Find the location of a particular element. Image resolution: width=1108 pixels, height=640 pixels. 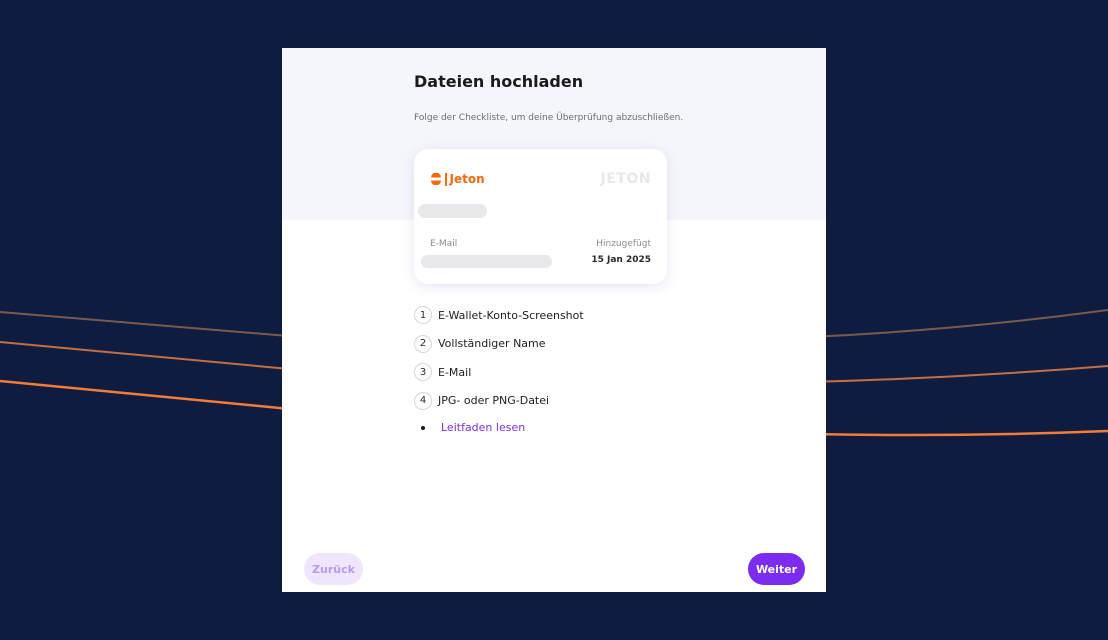

step-number: 2 is located at coordinates (423, 343).